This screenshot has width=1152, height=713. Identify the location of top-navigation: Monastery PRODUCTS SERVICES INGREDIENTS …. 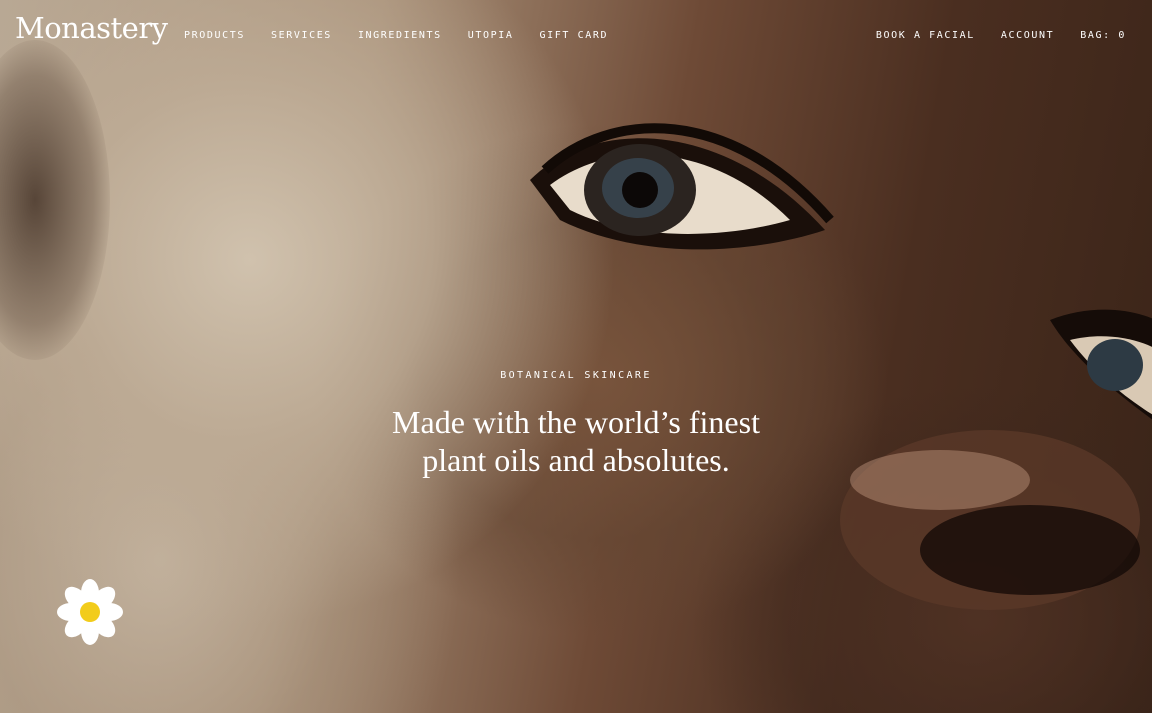
(576, 36).